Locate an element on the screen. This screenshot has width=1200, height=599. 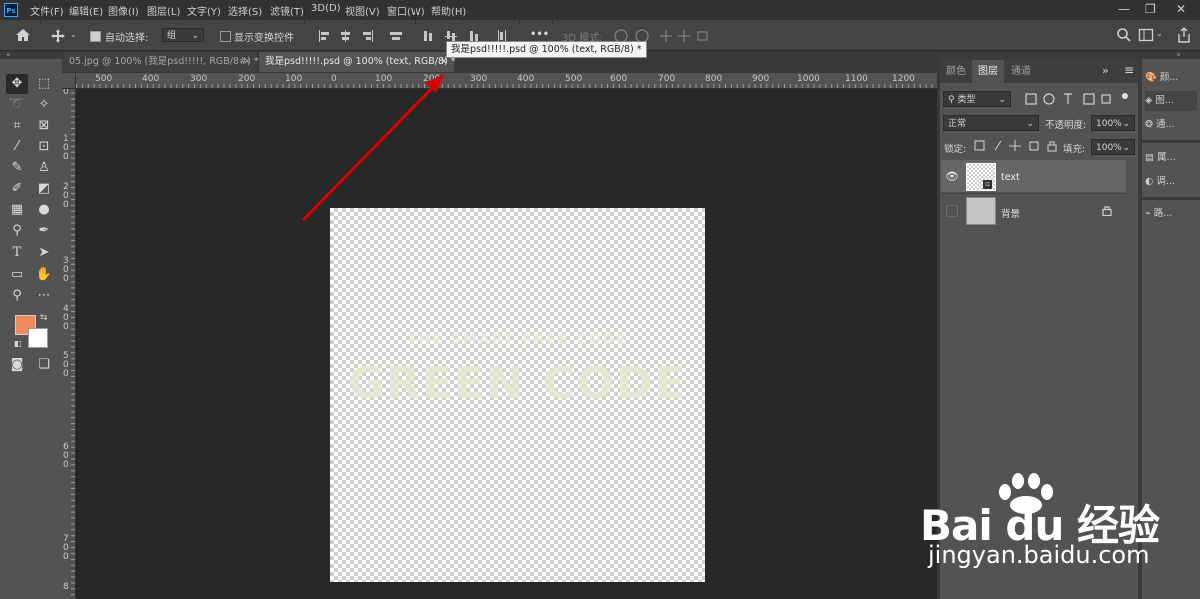
home-icon is located at coordinates (23, 35).